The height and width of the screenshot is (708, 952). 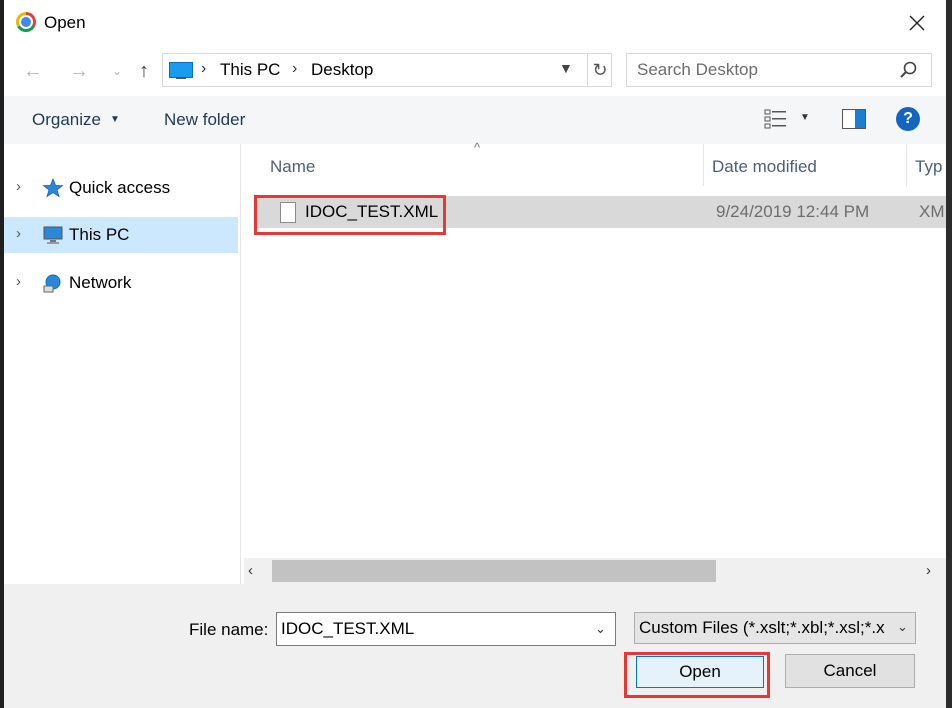 I want to click on column-header-name: ^ Name, so click(x=473, y=163).